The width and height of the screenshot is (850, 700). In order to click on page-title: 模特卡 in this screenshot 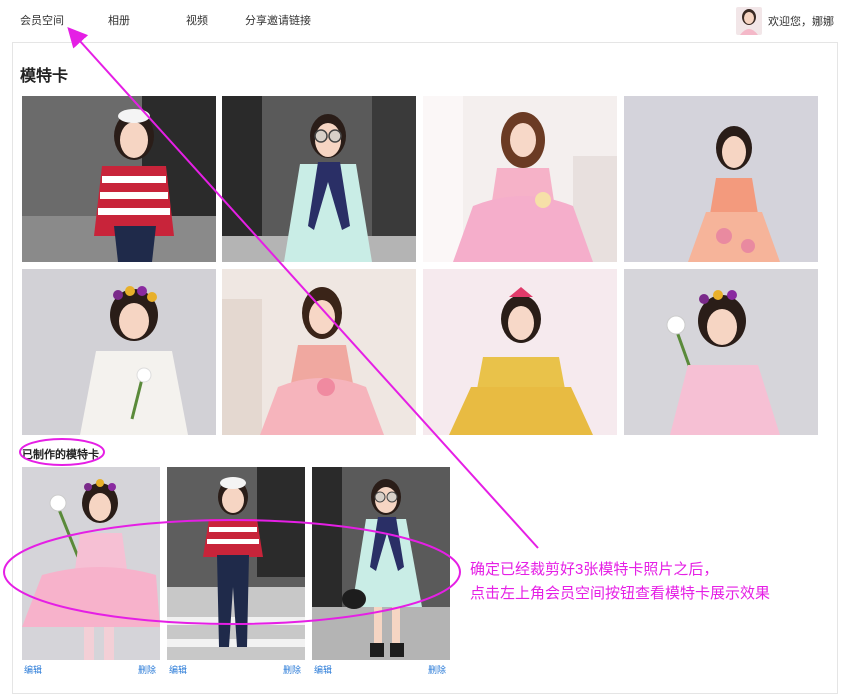, I will do `click(44, 76)`.